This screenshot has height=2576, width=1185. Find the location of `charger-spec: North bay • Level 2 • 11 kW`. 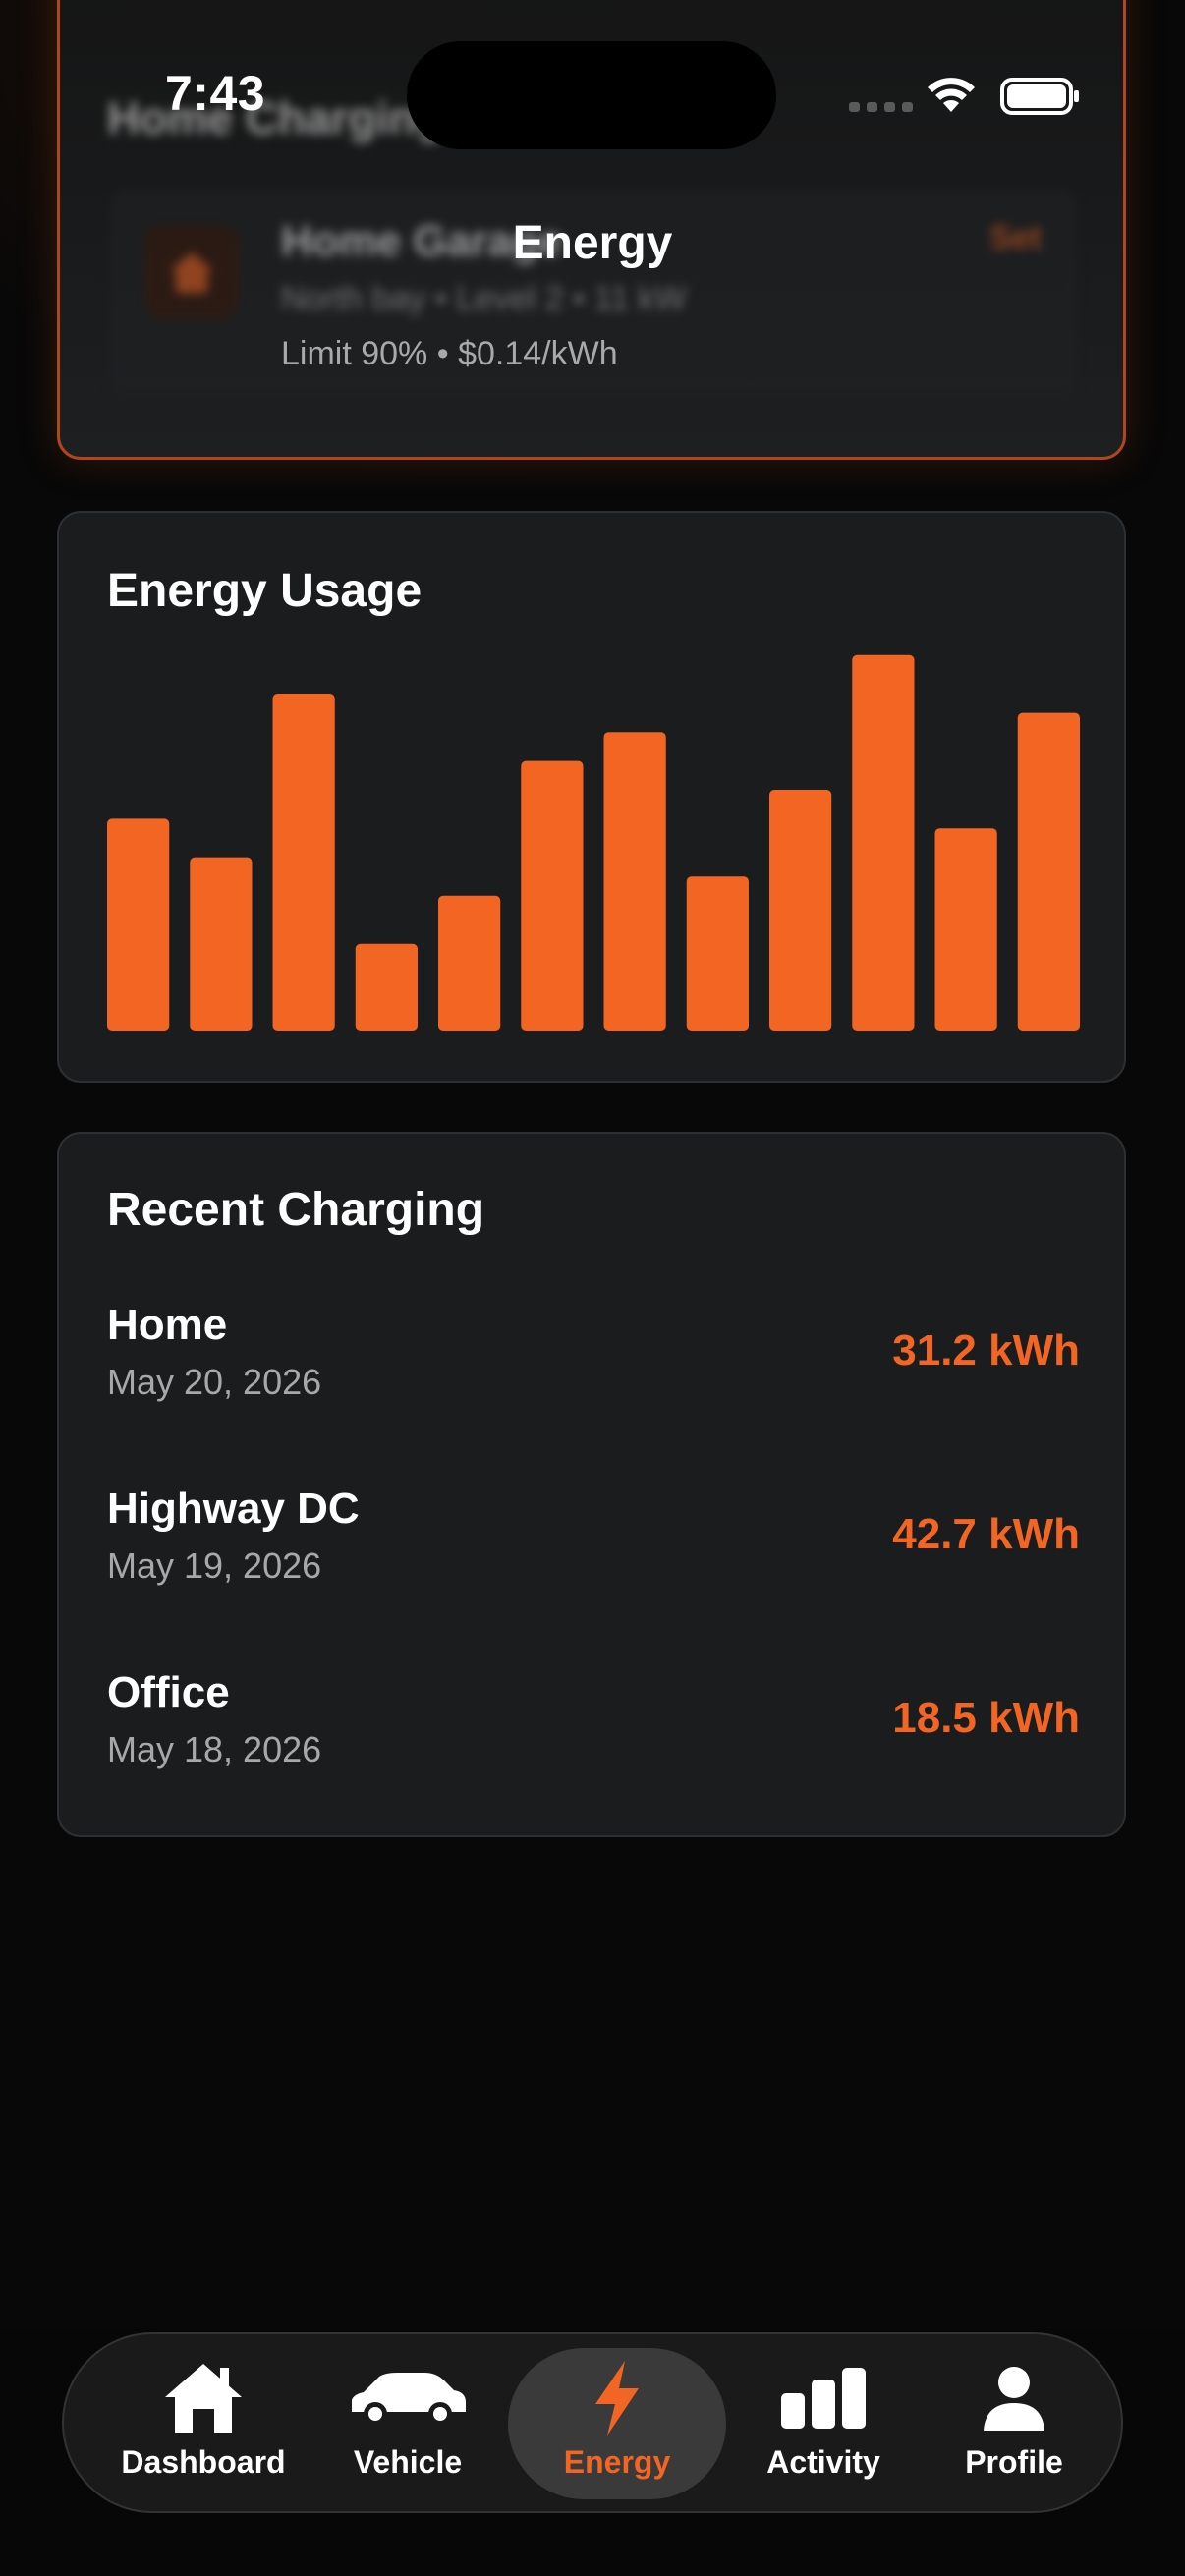

charger-spec: North bay • Level 2 • 11 kW is located at coordinates (484, 298).